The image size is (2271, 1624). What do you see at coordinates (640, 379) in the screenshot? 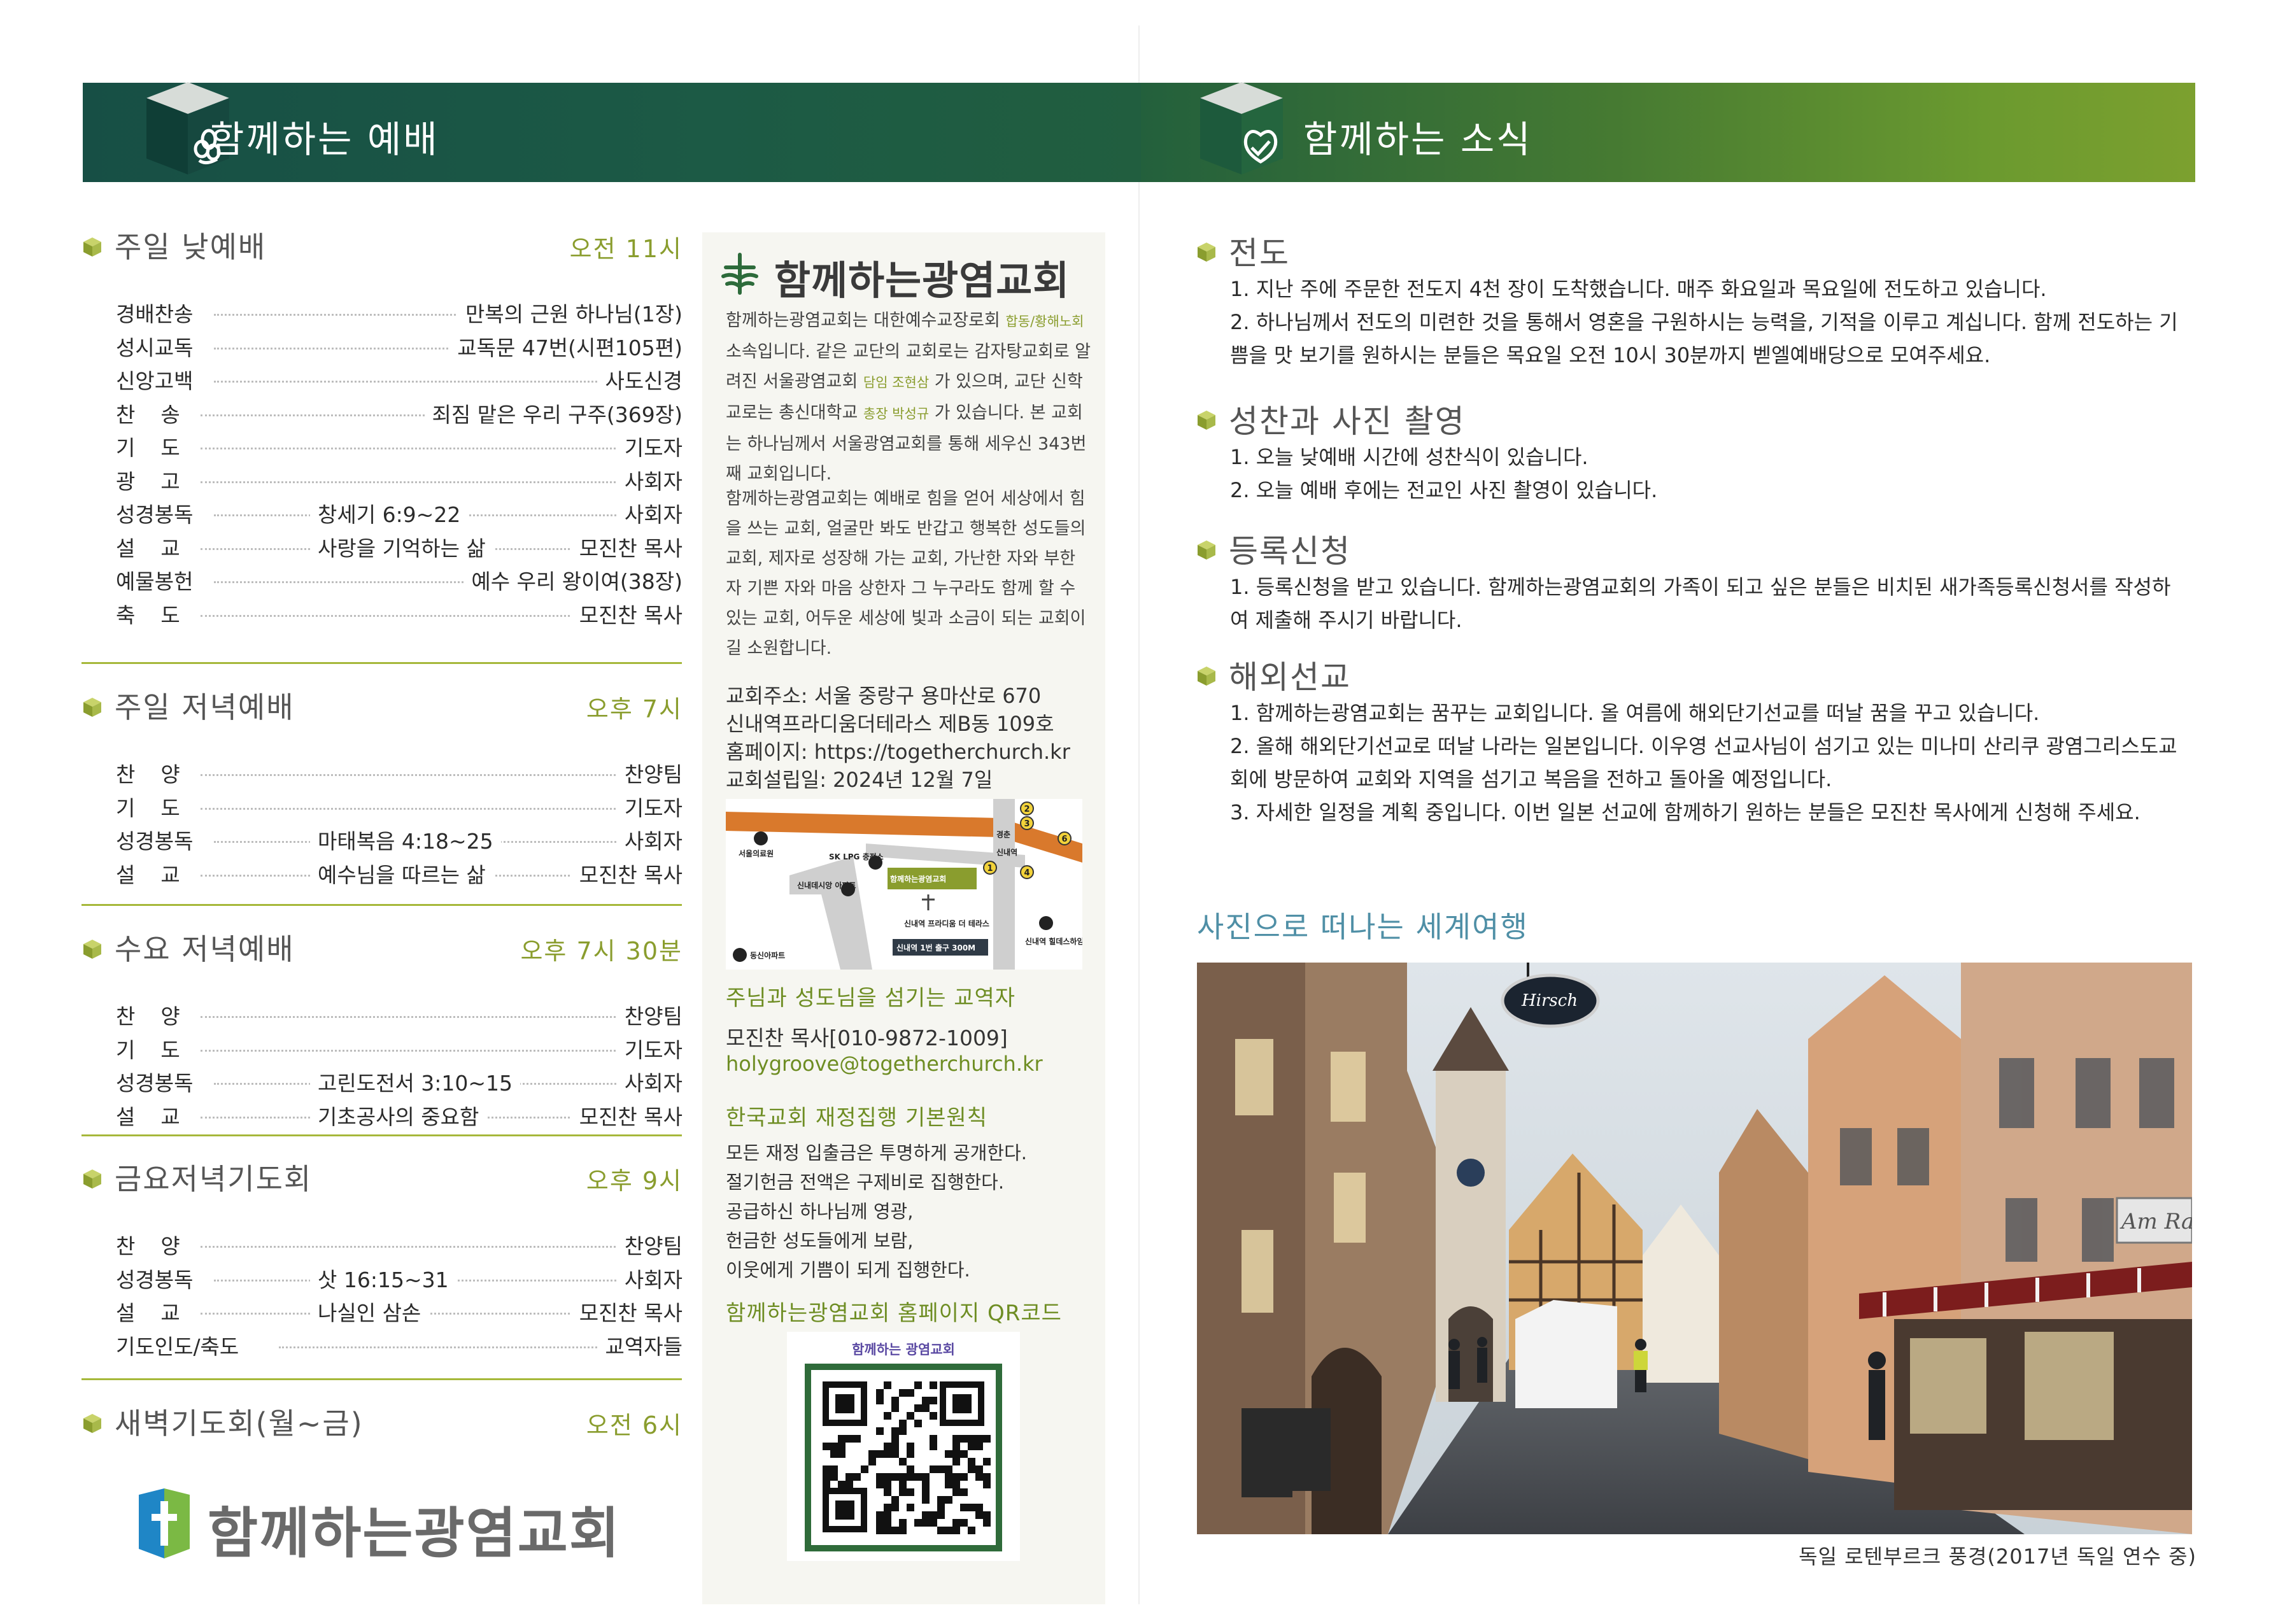
I see `schedule-value: 사도신경` at bounding box center [640, 379].